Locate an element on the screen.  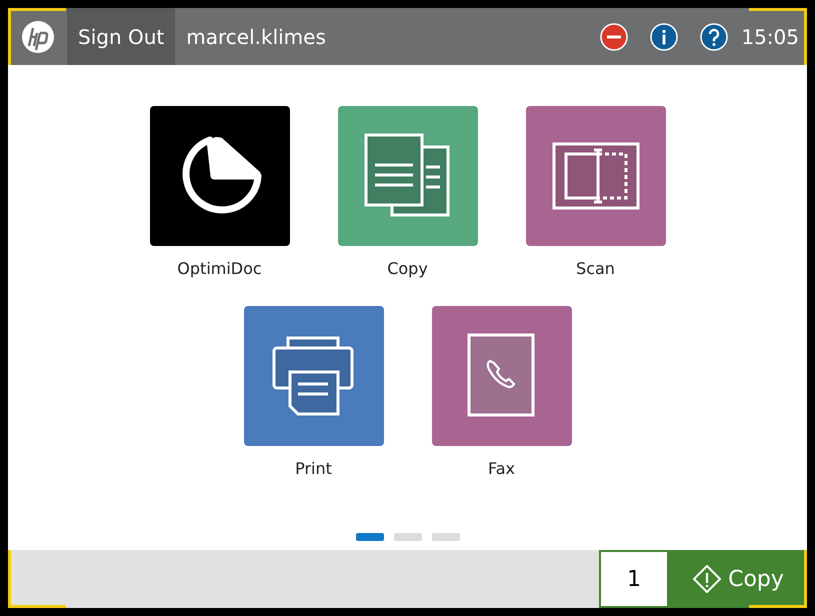
phone-document-icon is located at coordinates (501, 376).